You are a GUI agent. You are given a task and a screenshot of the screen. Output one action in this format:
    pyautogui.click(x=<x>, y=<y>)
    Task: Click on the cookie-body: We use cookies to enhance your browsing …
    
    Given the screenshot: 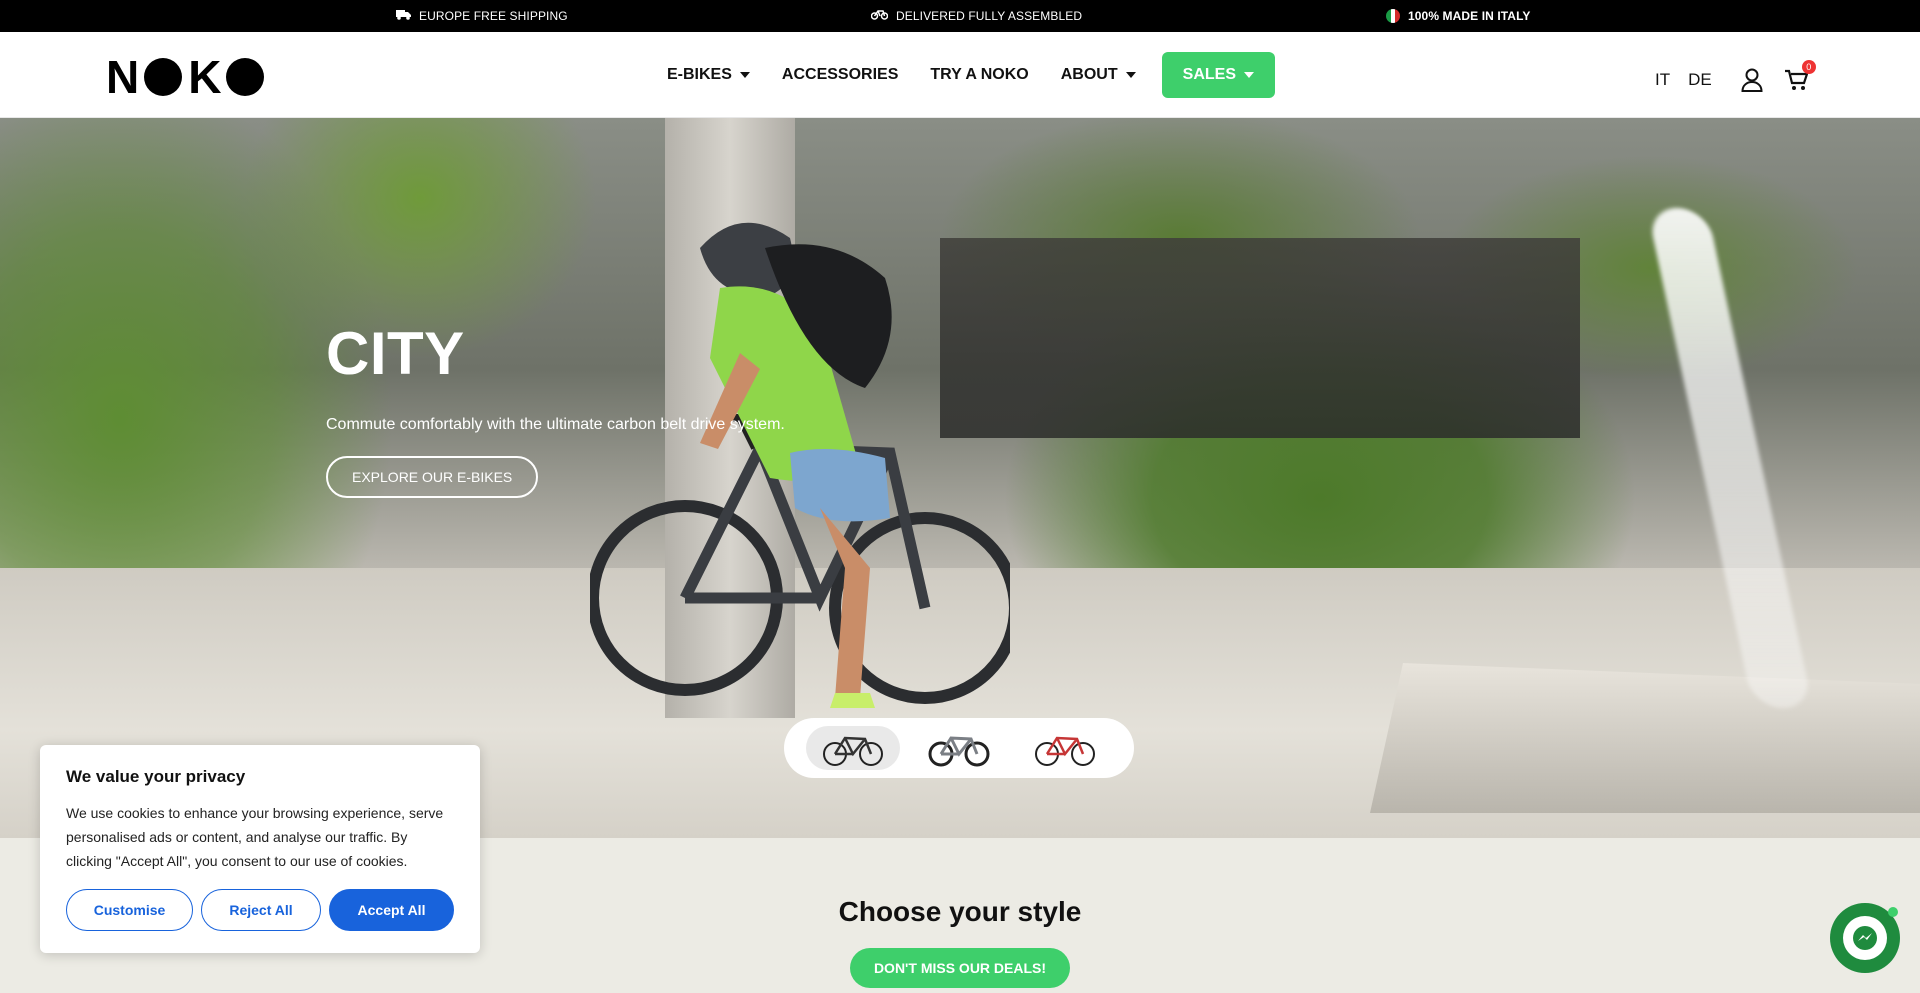 What is the action you would take?
    pyautogui.click(x=255, y=837)
    